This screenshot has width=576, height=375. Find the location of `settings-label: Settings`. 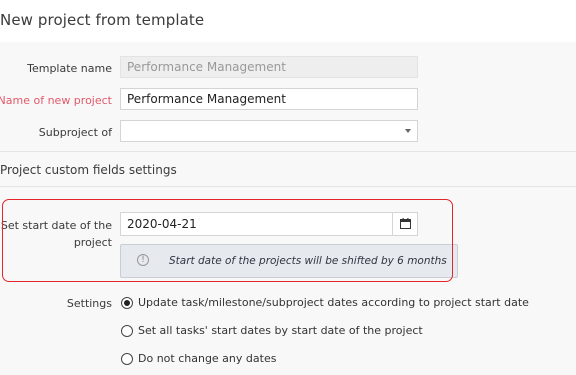

settings-label: Settings is located at coordinates (89, 303).